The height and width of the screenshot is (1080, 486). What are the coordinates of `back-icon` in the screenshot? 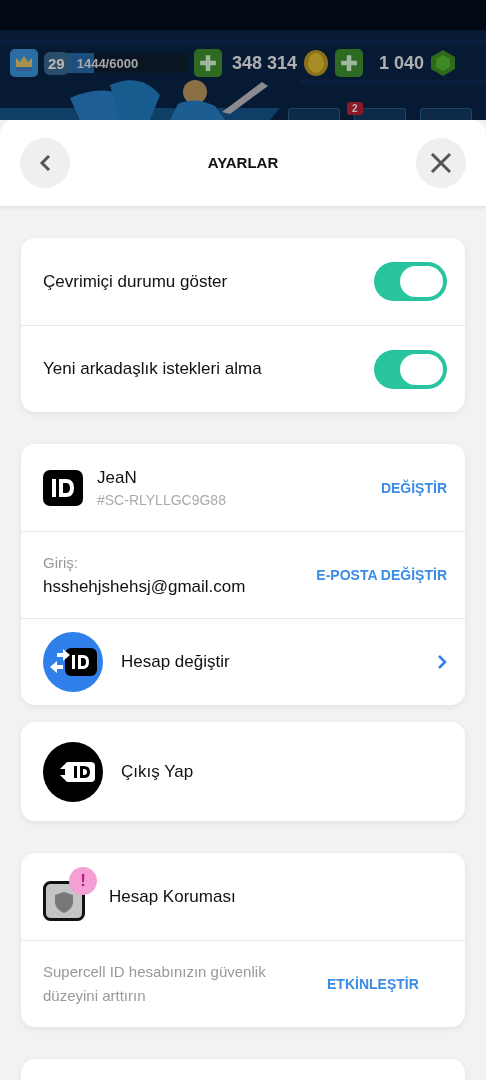 It's located at (45, 162).